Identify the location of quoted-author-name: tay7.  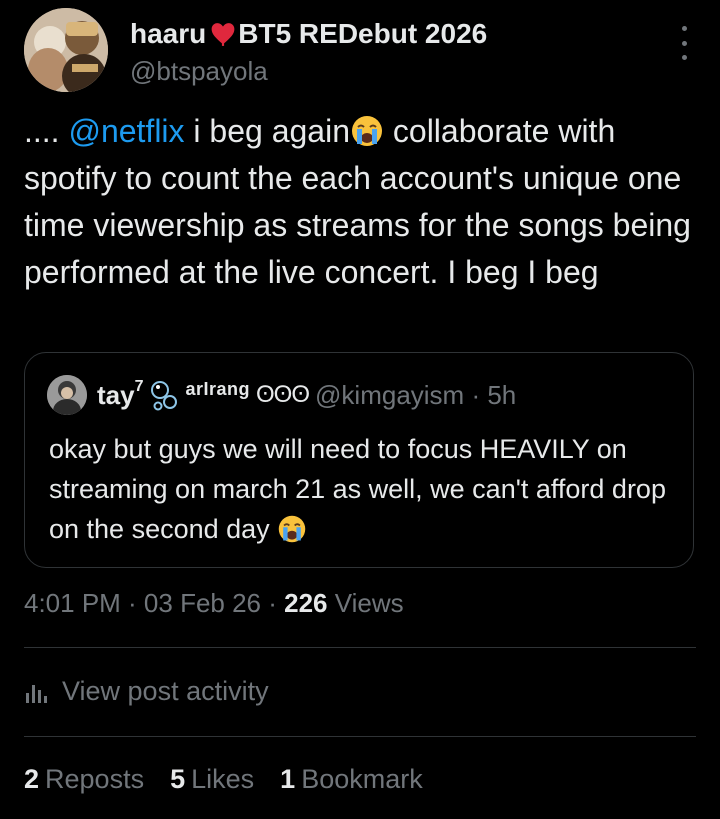
(120, 394).